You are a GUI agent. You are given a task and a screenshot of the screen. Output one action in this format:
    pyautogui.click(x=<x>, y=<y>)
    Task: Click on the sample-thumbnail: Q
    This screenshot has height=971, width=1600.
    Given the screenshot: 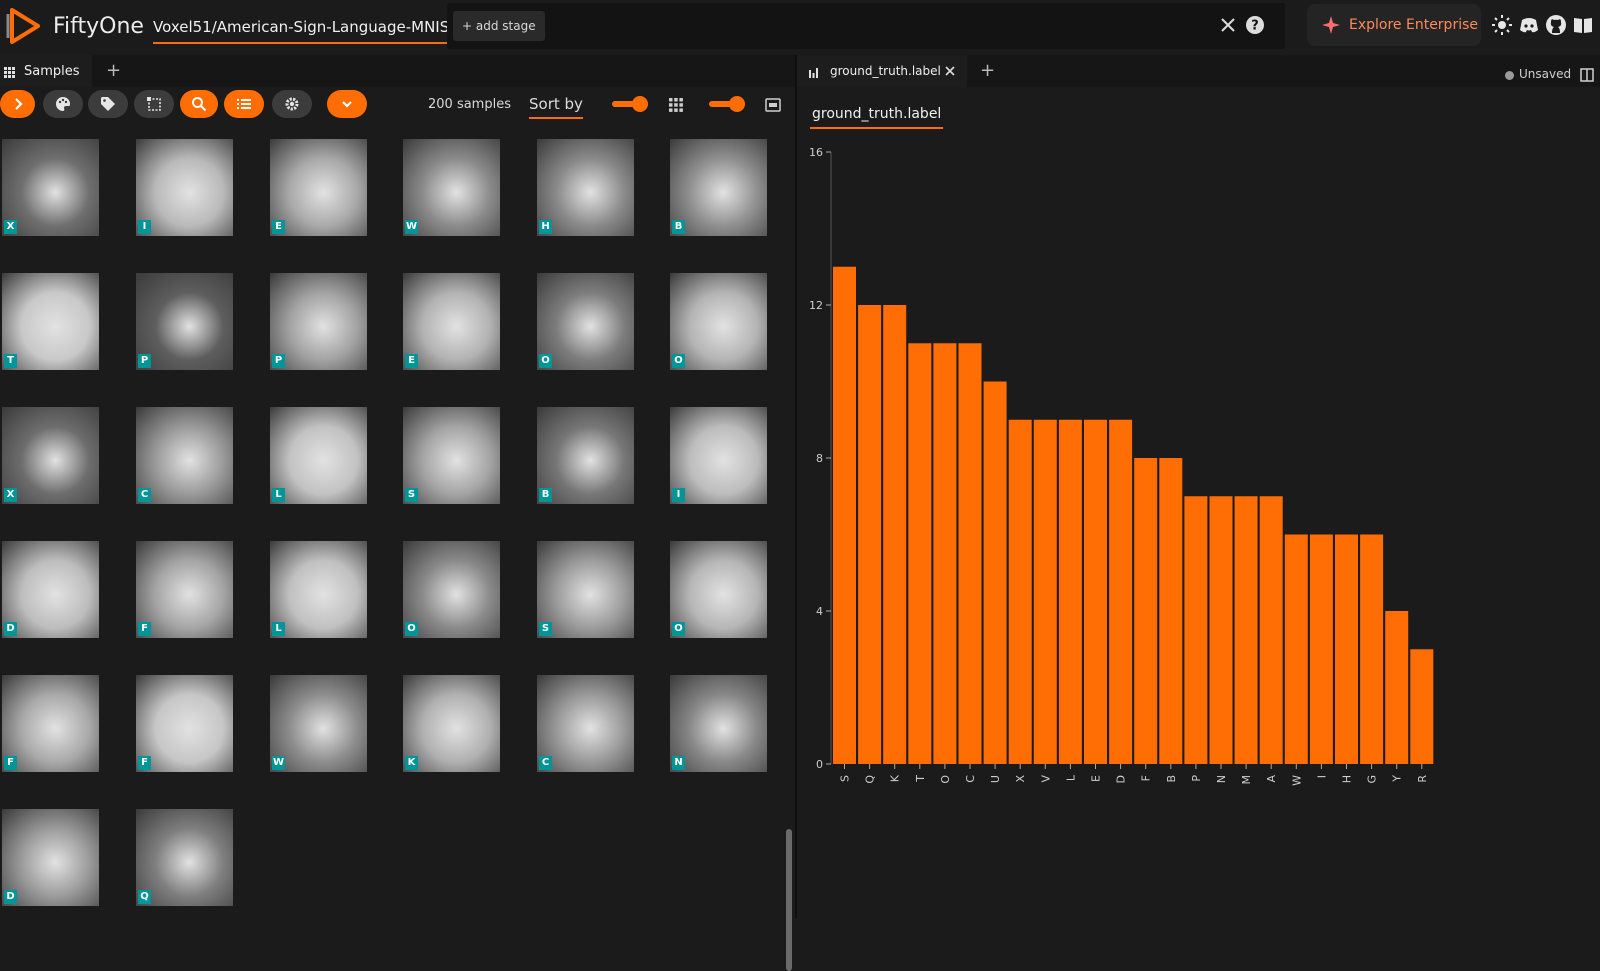 What is the action you would take?
    pyautogui.click(x=184, y=857)
    